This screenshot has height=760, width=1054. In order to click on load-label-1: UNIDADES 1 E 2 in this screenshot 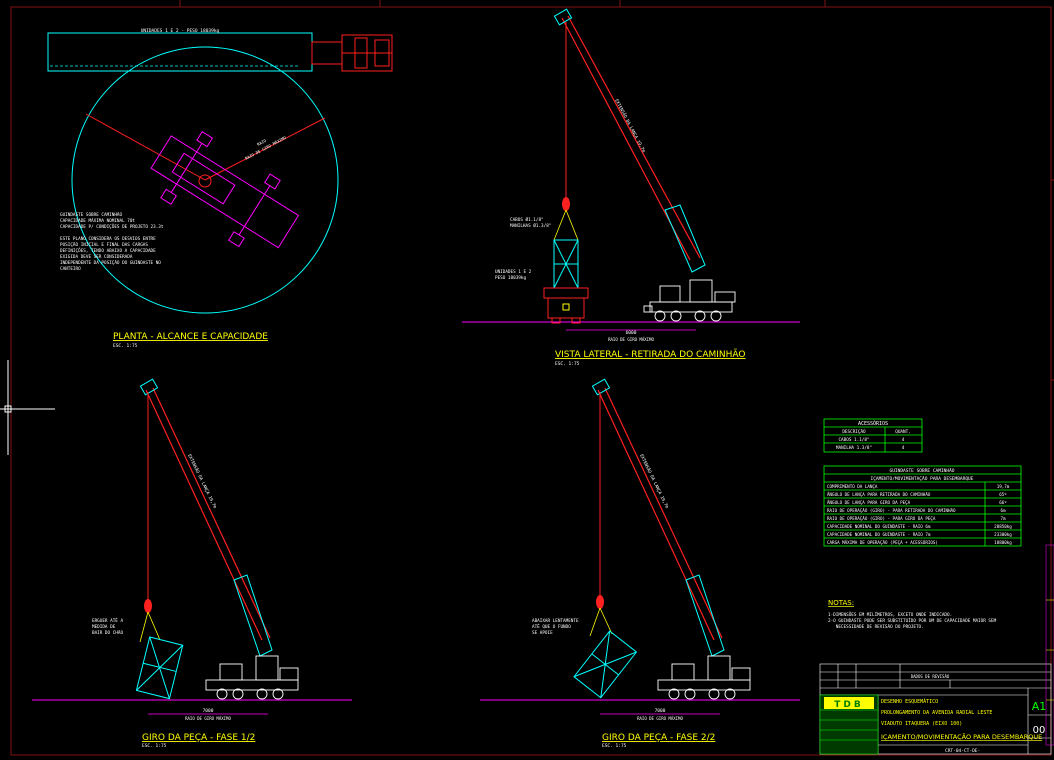, I will do `click(513, 272)`.